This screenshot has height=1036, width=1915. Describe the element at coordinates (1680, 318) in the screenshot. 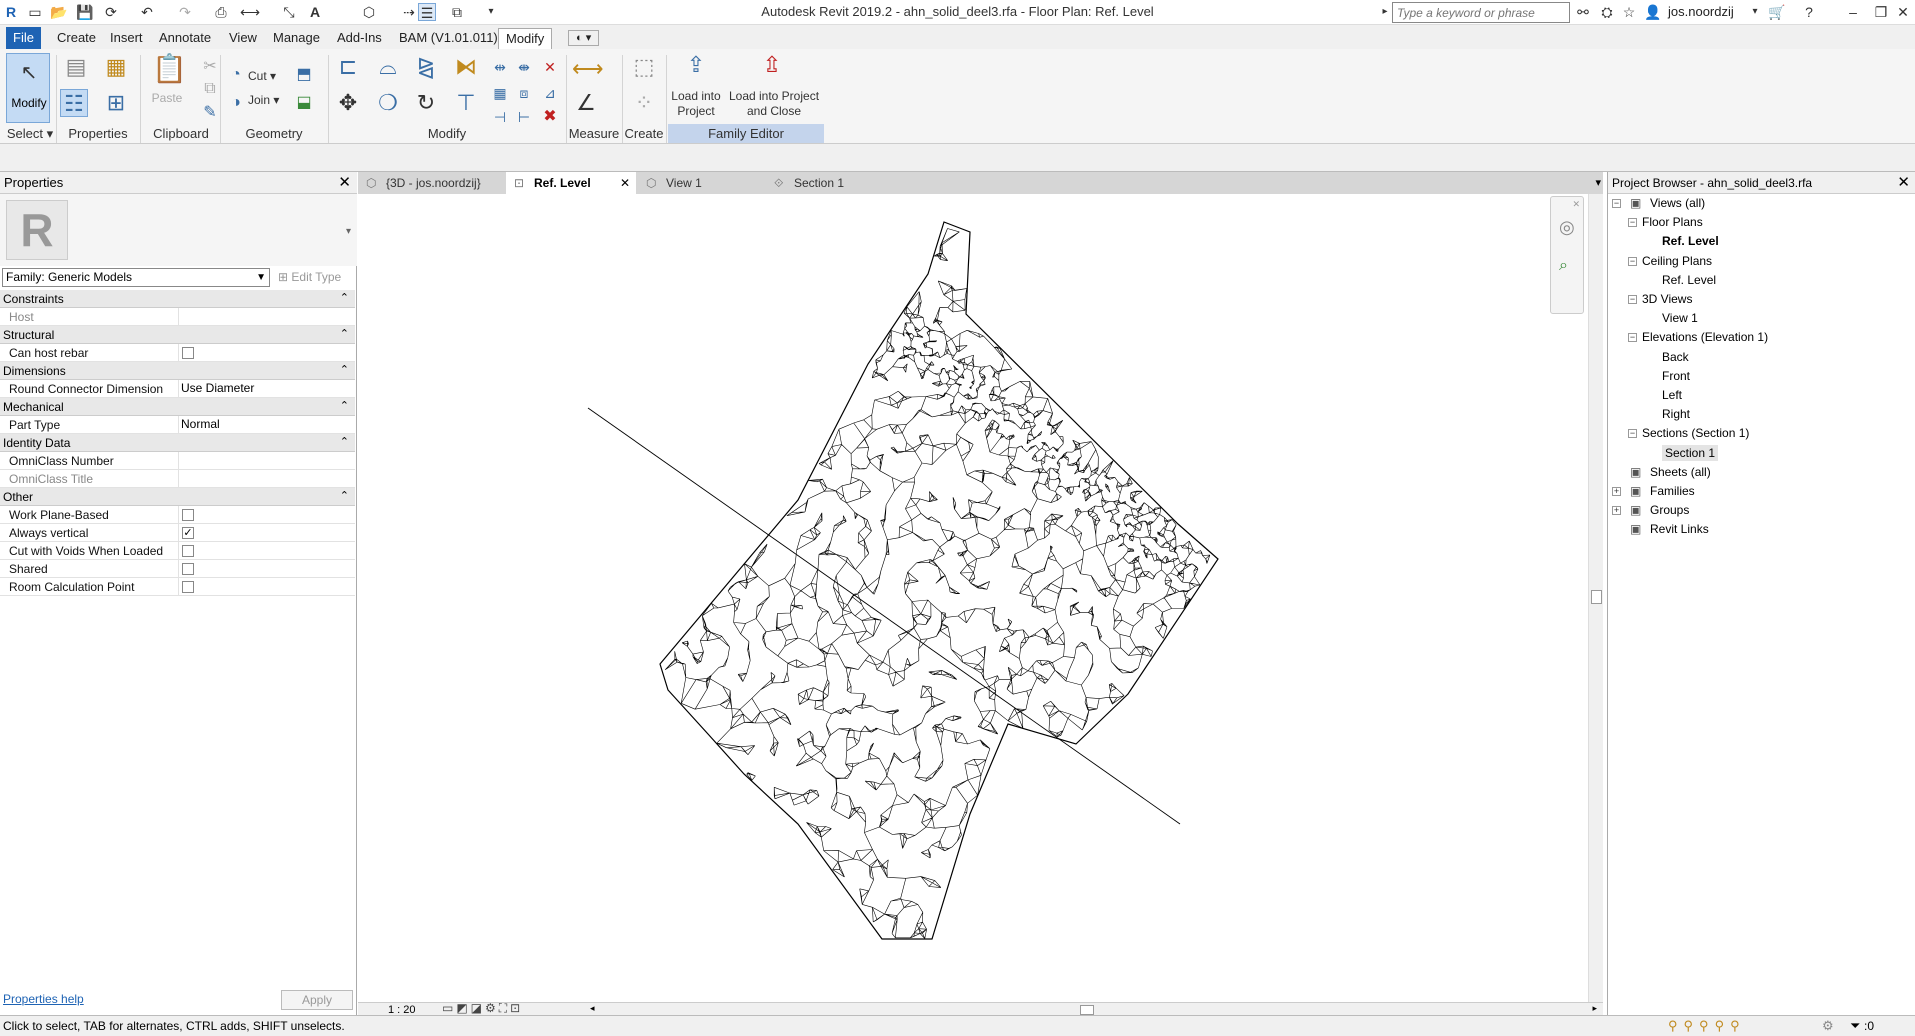

I see `browser-tree-item: View 1` at that location.